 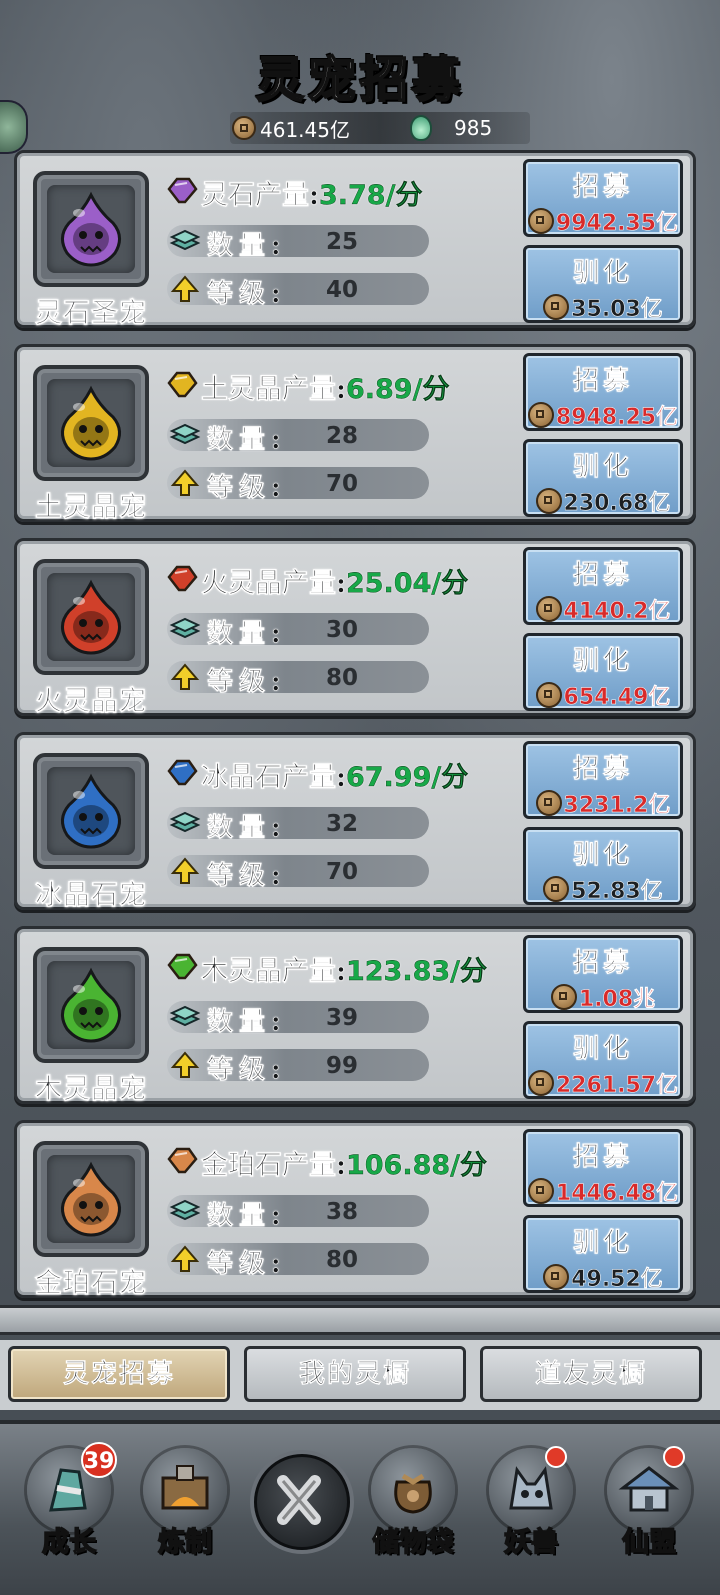 What do you see at coordinates (69, 1515) in the screenshot?
I see `nav-growth: 39 成长` at bounding box center [69, 1515].